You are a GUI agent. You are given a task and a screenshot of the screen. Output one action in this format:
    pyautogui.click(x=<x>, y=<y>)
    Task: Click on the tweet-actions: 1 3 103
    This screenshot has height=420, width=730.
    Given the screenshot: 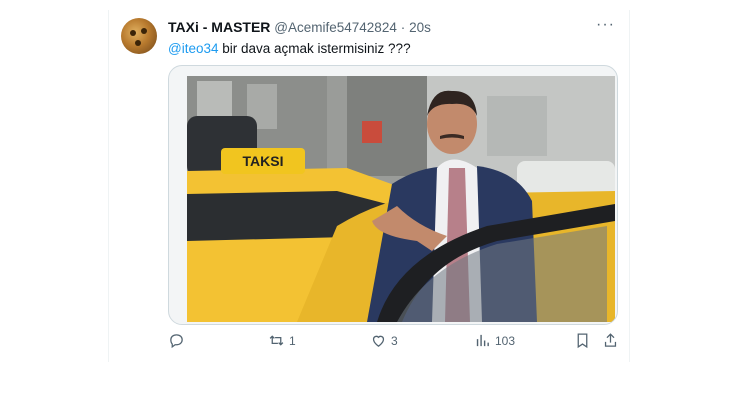 What is the action you would take?
    pyautogui.click(x=393, y=343)
    